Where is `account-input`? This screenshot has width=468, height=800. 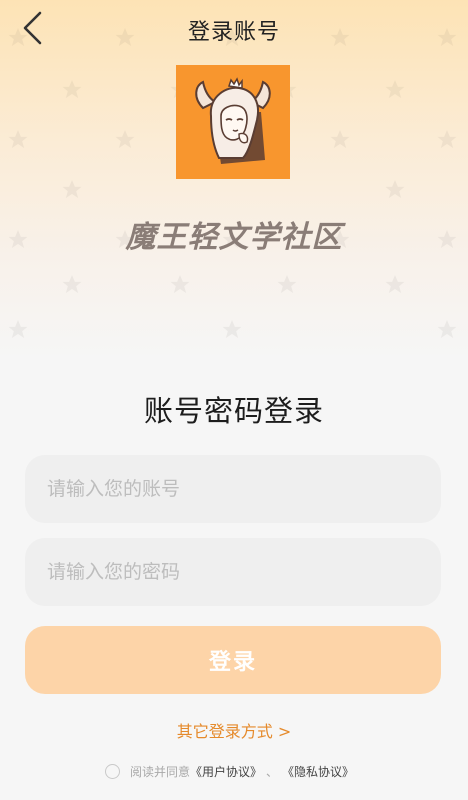 account-input is located at coordinates (233, 489).